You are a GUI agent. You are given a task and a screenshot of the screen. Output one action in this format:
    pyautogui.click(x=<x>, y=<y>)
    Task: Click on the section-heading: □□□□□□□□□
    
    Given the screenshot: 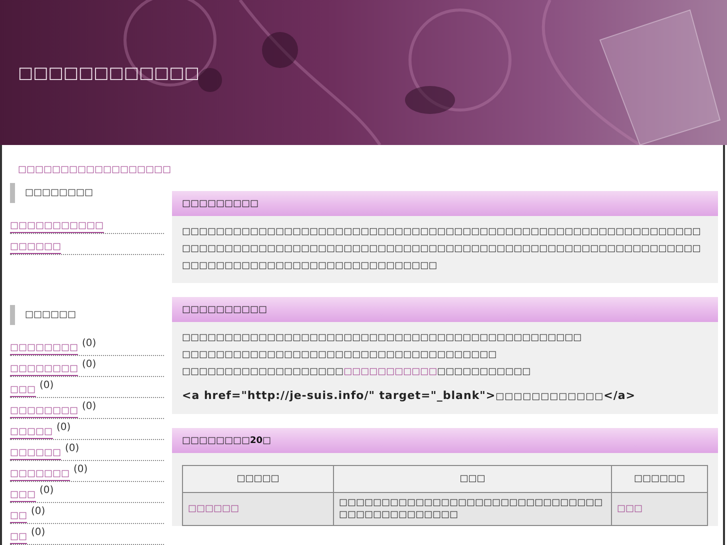 What is the action you would take?
    pyautogui.click(x=445, y=203)
    